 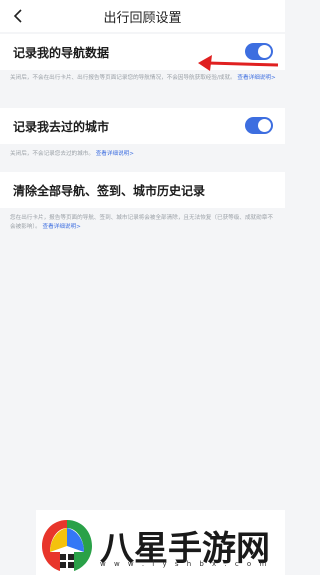 I want to click on visited-cities-toggle, so click(x=259, y=125).